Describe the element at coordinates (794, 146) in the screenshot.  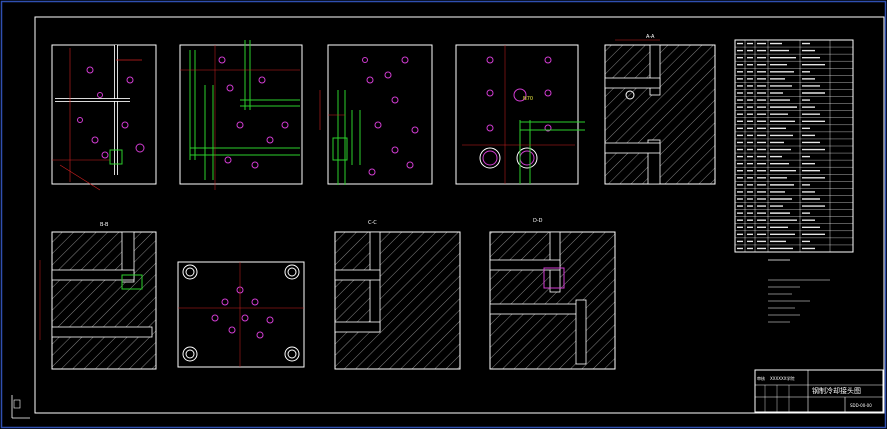
I see `parts-list-table` at that location.